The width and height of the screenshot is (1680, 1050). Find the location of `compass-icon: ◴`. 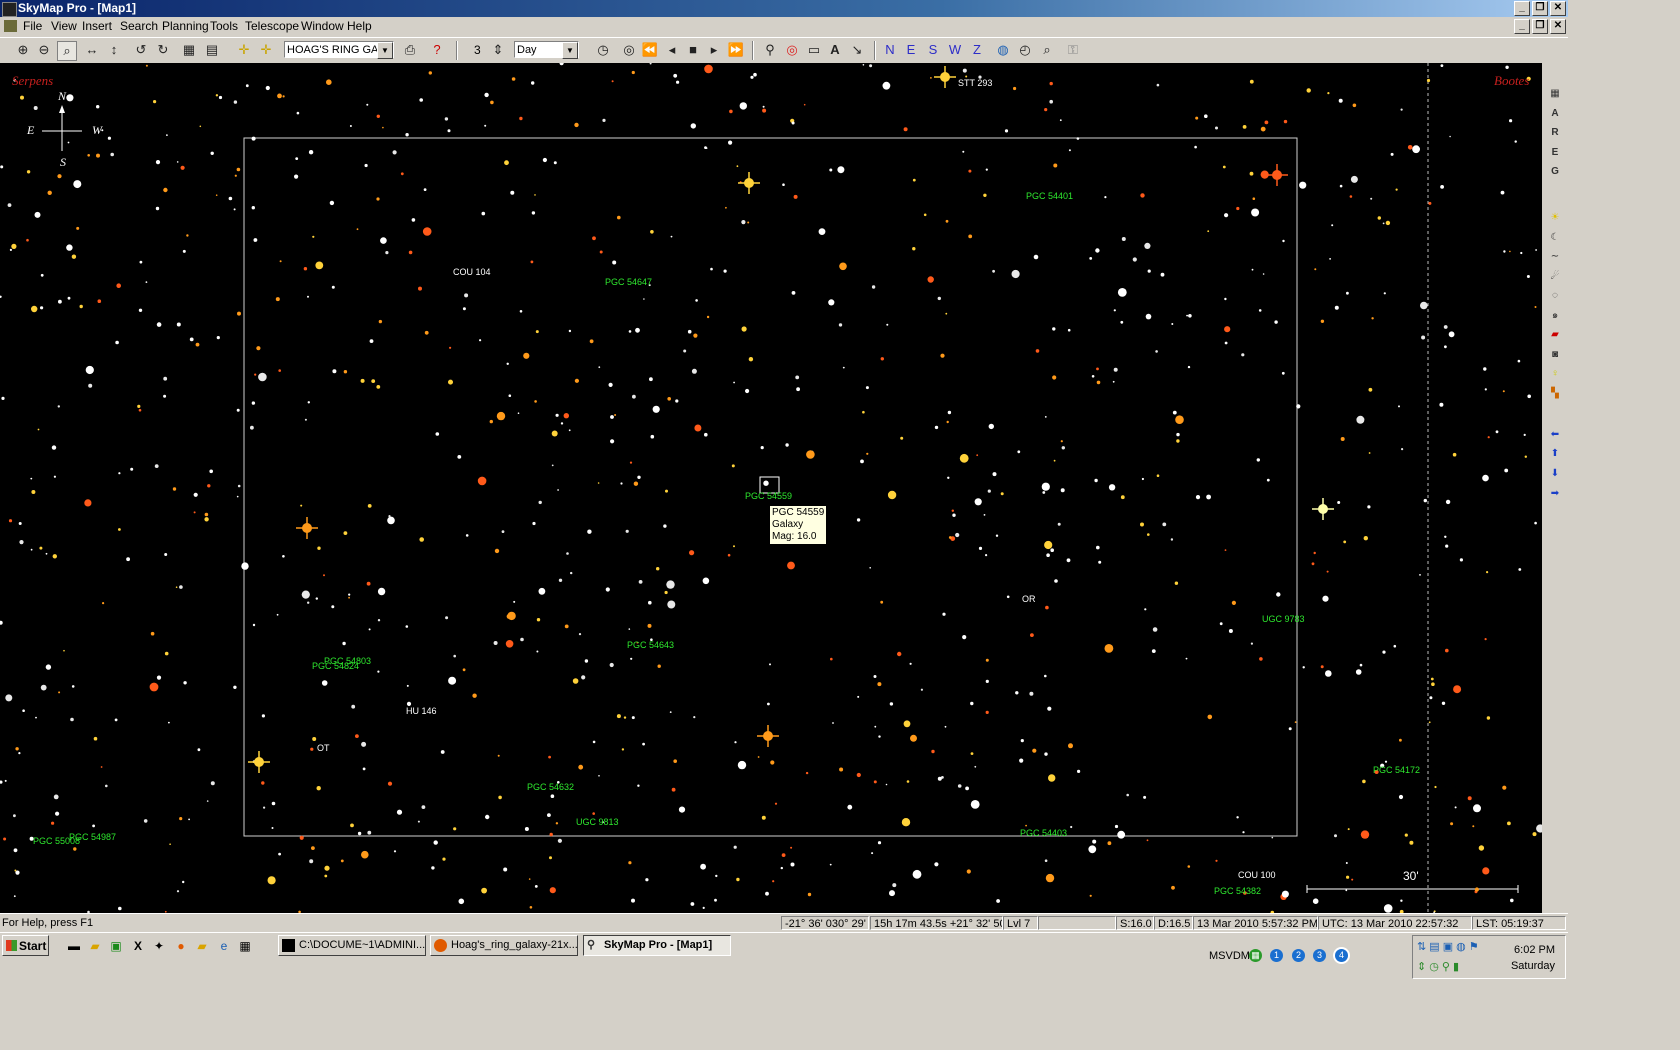

compass-icon: ◴ is located at coordinates (1025, 50).